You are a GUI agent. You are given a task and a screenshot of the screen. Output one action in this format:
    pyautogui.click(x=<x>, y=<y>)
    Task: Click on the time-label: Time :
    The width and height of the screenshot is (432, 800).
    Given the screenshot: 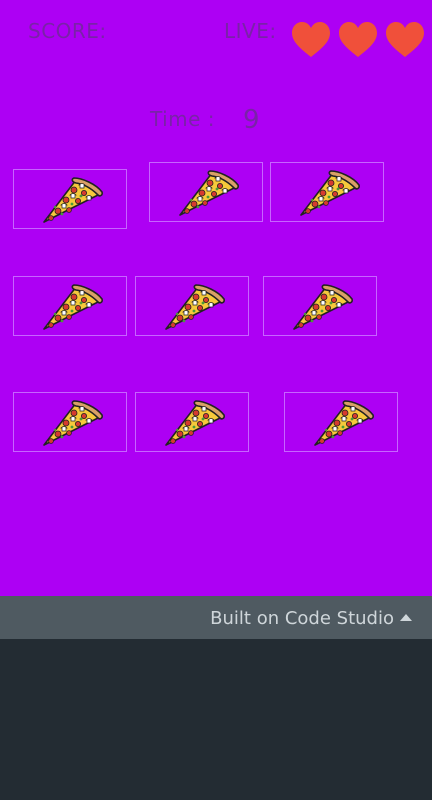 What is the action you would take?
    pyautogui.click(x=183, y=119)
    